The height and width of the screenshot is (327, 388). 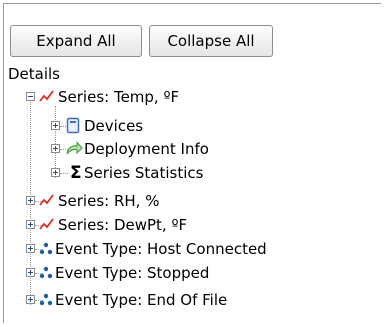 What do you see at coordinates (190, 97) in the screenshot?
I see `tree-node-series-temp: Series: Temp, ºF` at bounding box center [190, 97].